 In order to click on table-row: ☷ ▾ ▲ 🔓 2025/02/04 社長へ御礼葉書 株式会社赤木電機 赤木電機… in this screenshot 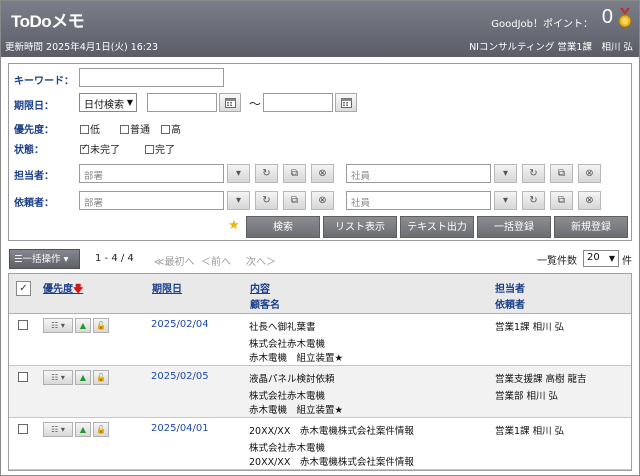, I will do `click(320, 340)`.